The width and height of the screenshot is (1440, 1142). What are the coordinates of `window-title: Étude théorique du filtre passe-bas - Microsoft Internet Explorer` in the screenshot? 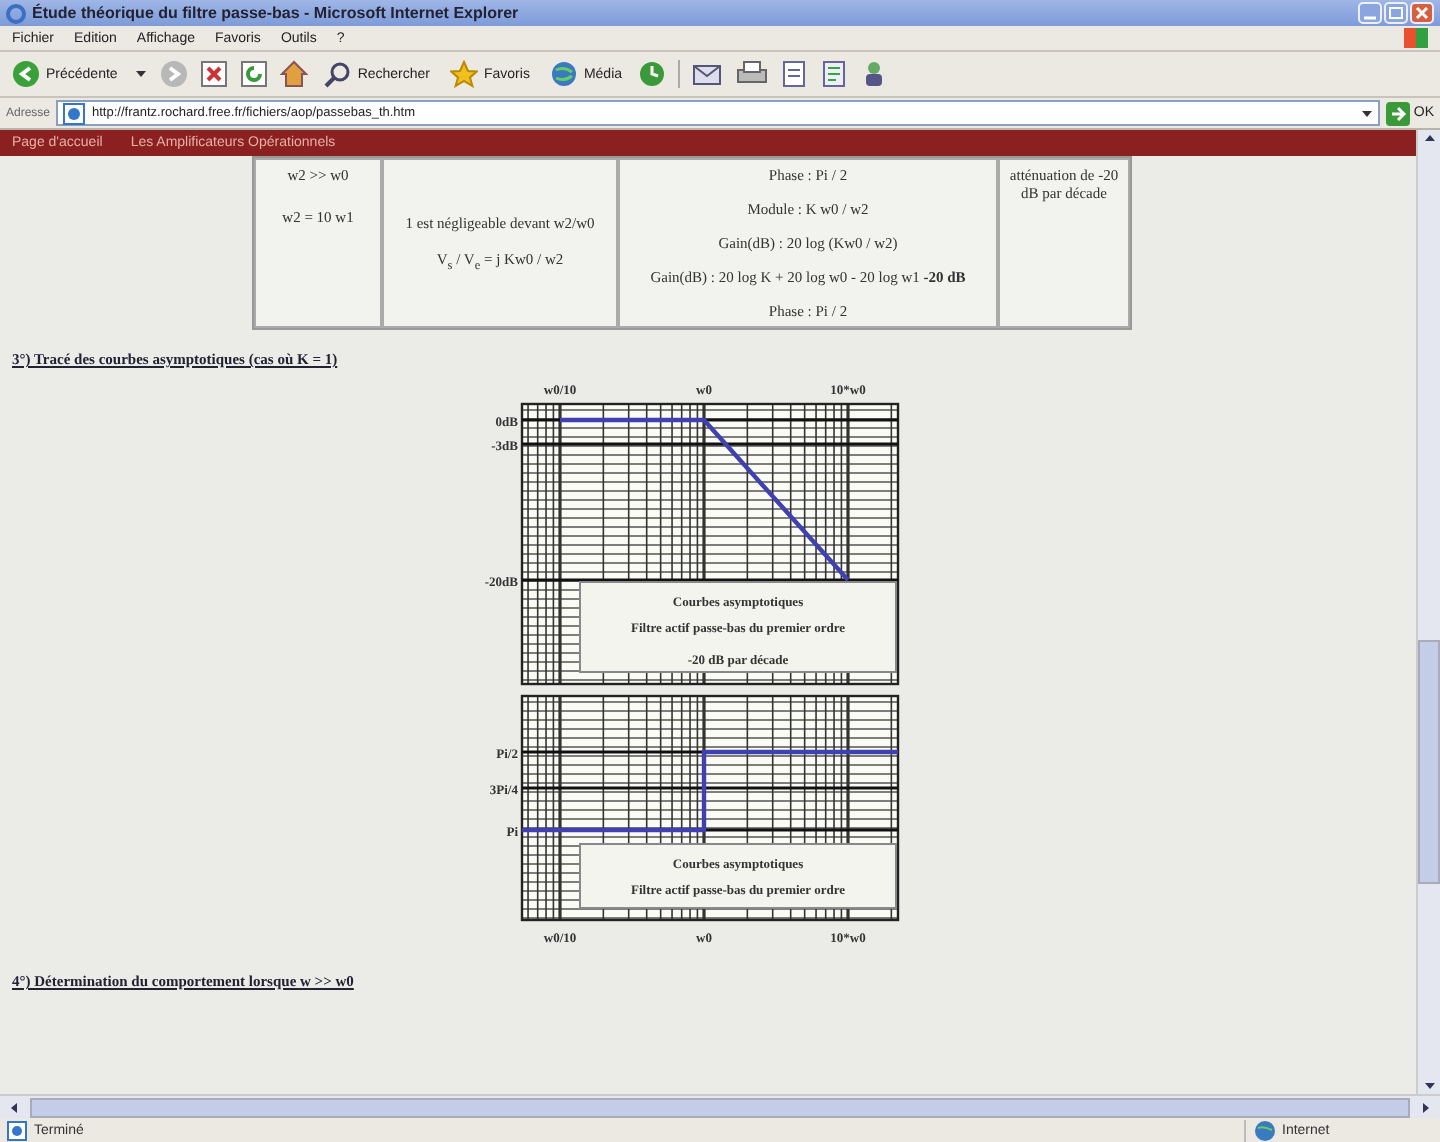 It's located at (276, 13).